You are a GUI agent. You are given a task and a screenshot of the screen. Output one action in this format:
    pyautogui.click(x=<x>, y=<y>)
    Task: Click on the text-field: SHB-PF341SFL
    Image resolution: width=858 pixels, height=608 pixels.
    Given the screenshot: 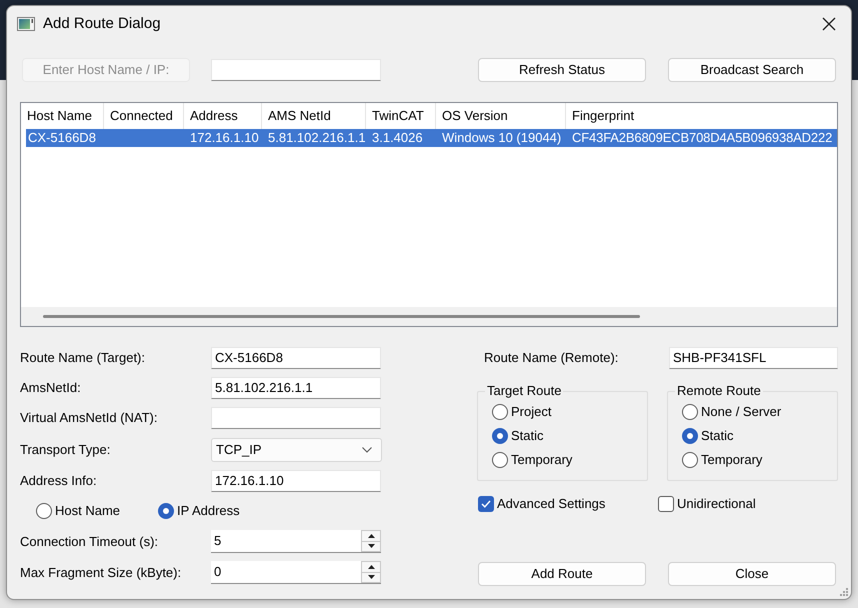 What is the action you would take?
    pyautogui.click(x=753, y=358)
    